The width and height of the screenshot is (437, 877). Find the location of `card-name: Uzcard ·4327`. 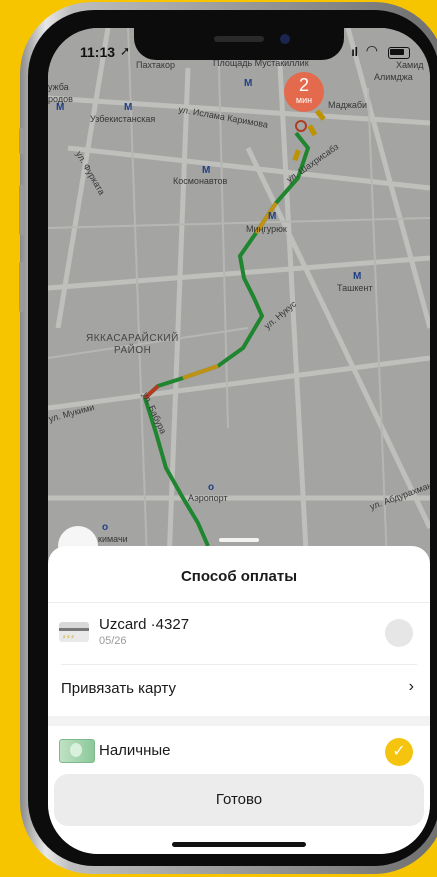

card-name: Uzcard ·4327 is located at coordinates (144, 624).